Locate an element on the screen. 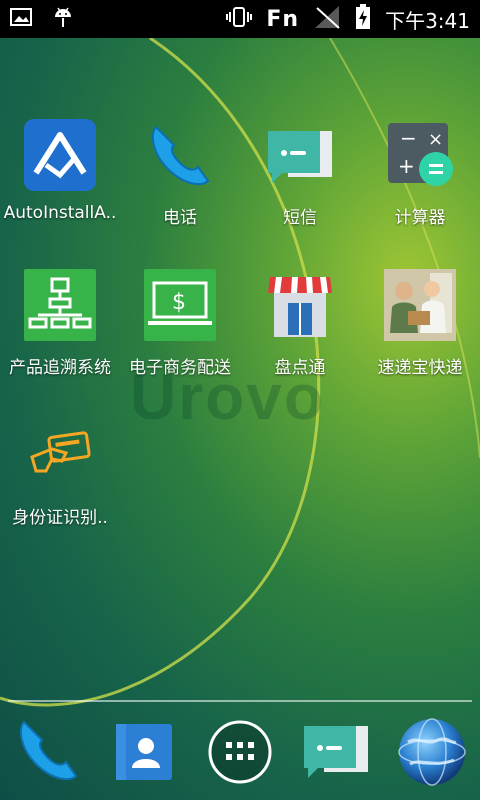  courier-icon is located at coordinates (420, 305).